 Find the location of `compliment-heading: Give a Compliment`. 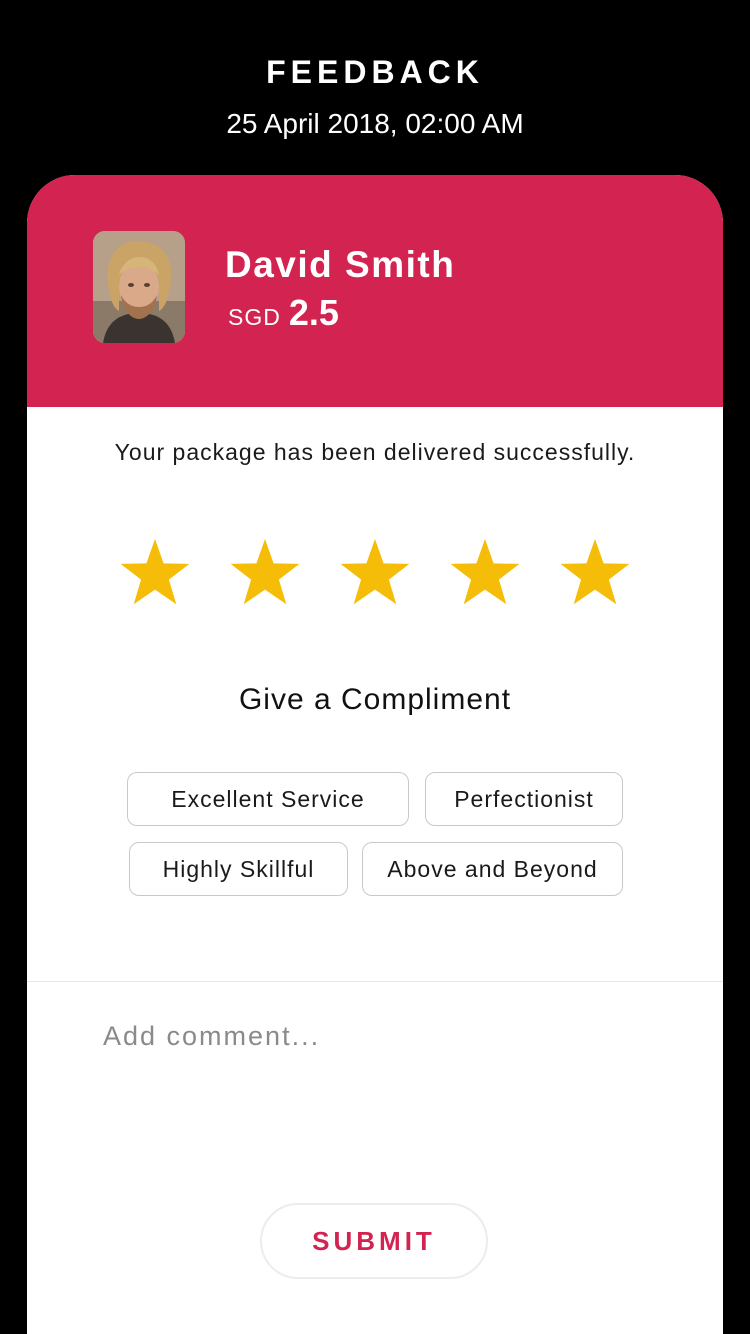

compliment-heading: Give a Compliment is located at coordinates (375, 699).